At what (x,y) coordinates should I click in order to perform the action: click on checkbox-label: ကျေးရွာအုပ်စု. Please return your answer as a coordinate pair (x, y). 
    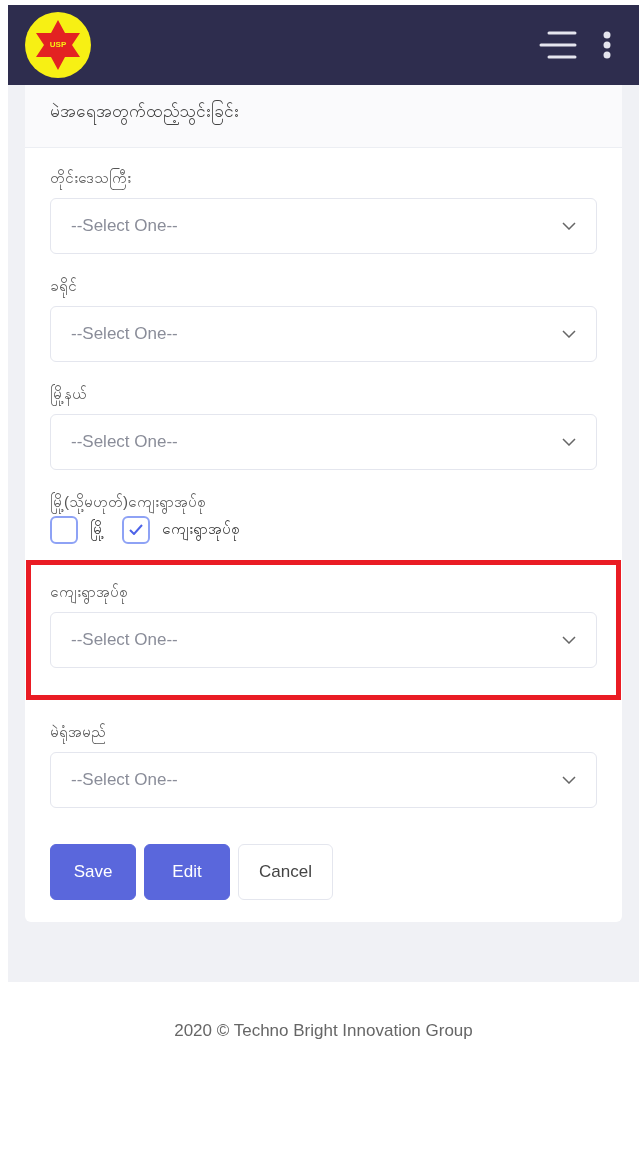
    Looking at the image, I should click on (201, 529).